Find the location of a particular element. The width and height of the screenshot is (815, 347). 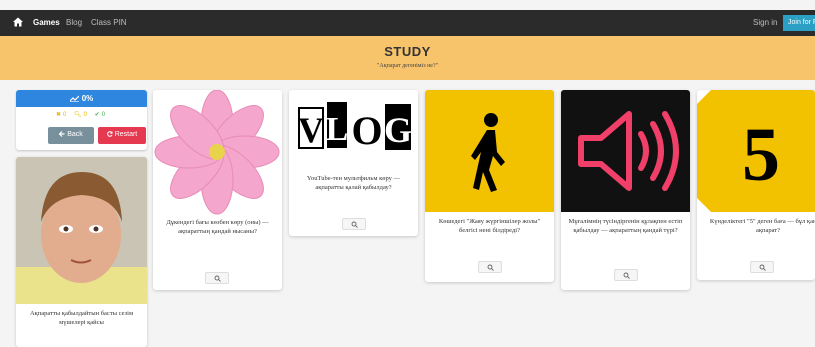

svg-text: 5 is located at coordinates (761, 155).